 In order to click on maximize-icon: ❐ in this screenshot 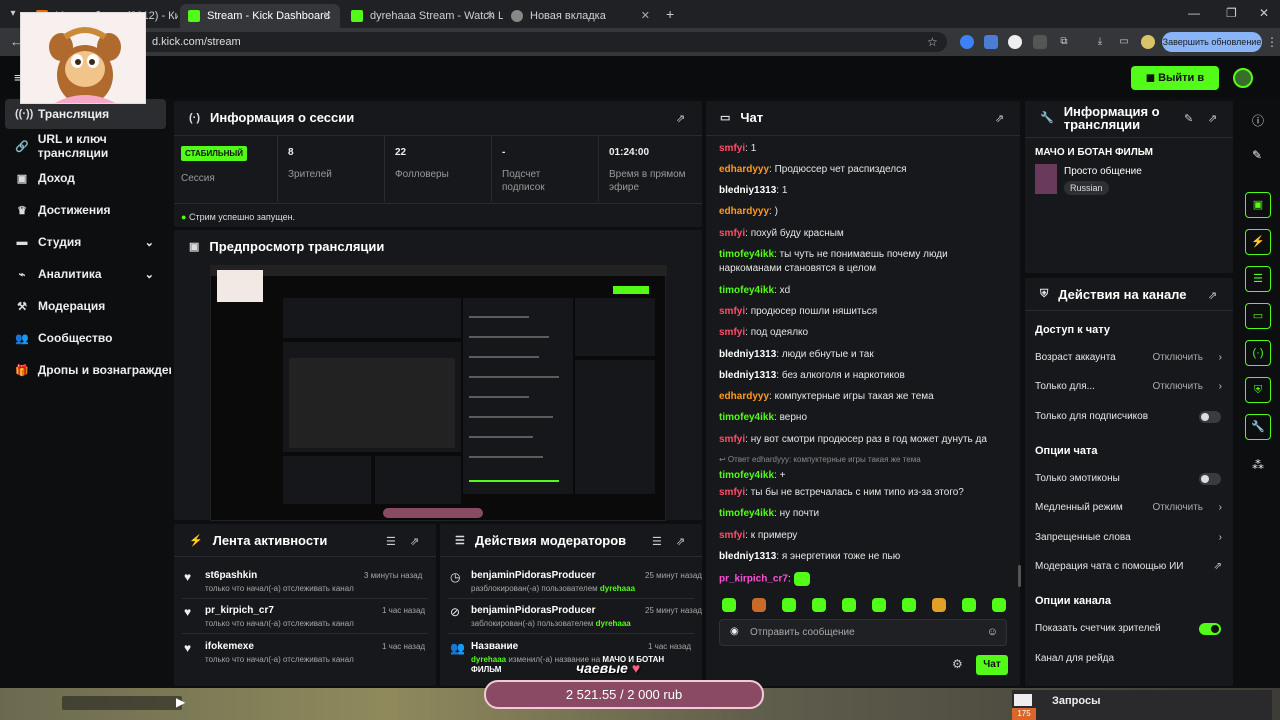, I will do `click(1231, 13)`.